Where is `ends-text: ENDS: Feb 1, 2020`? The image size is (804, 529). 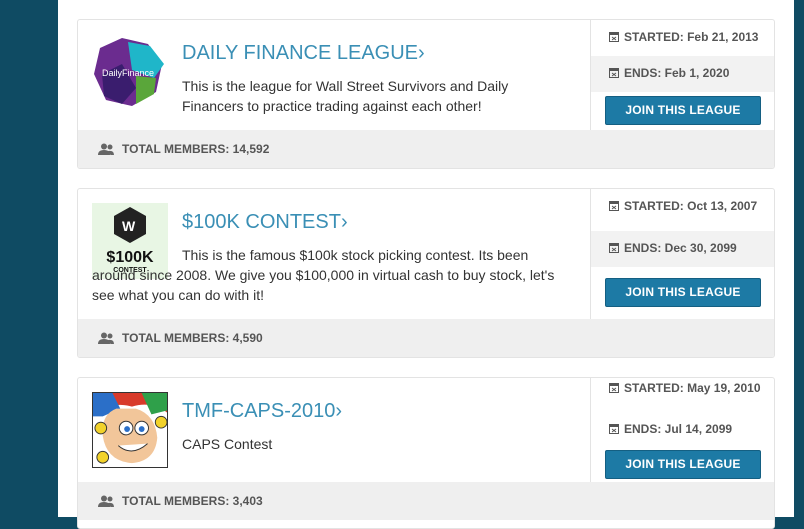
ends-text: ENDS: Feb 1, 2020 is located at coordinates (677, 73).